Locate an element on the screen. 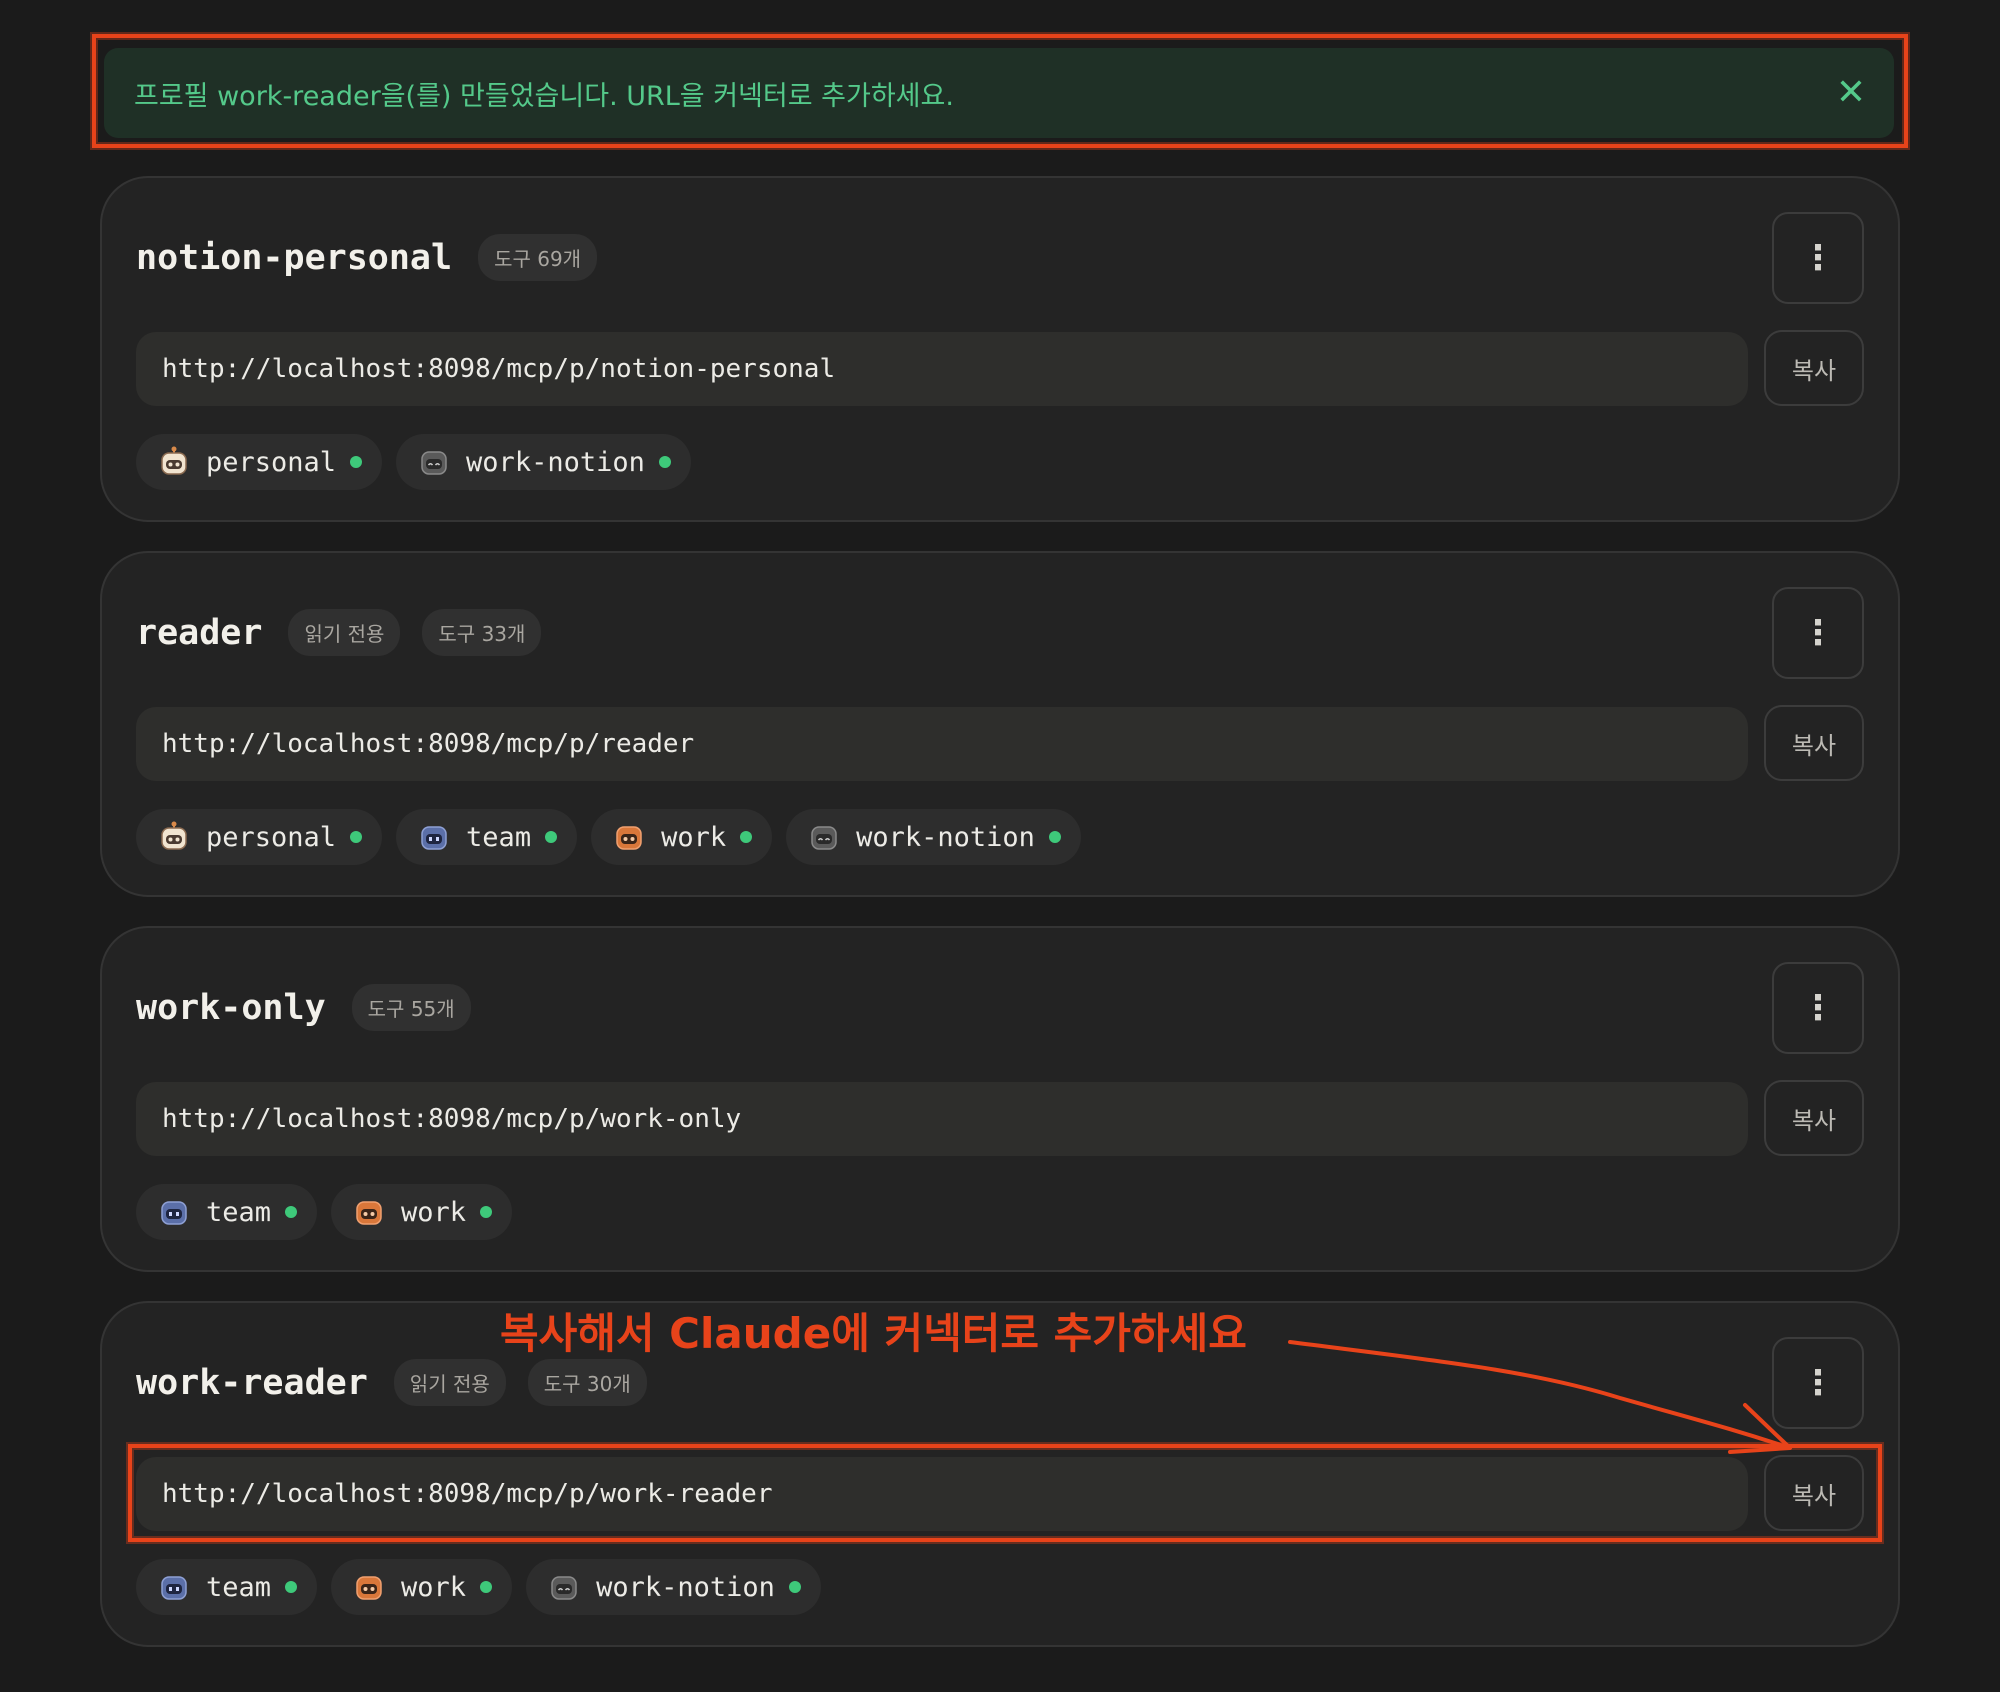  profile-name: work-reader is located at coordinates (252, 1382).